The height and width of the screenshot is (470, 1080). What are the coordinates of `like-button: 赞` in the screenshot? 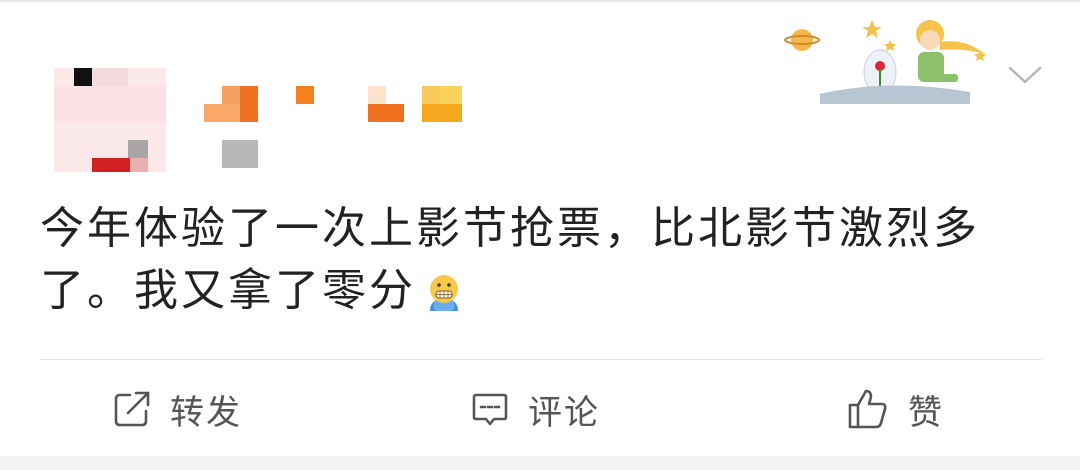 It's located at (895, 409).